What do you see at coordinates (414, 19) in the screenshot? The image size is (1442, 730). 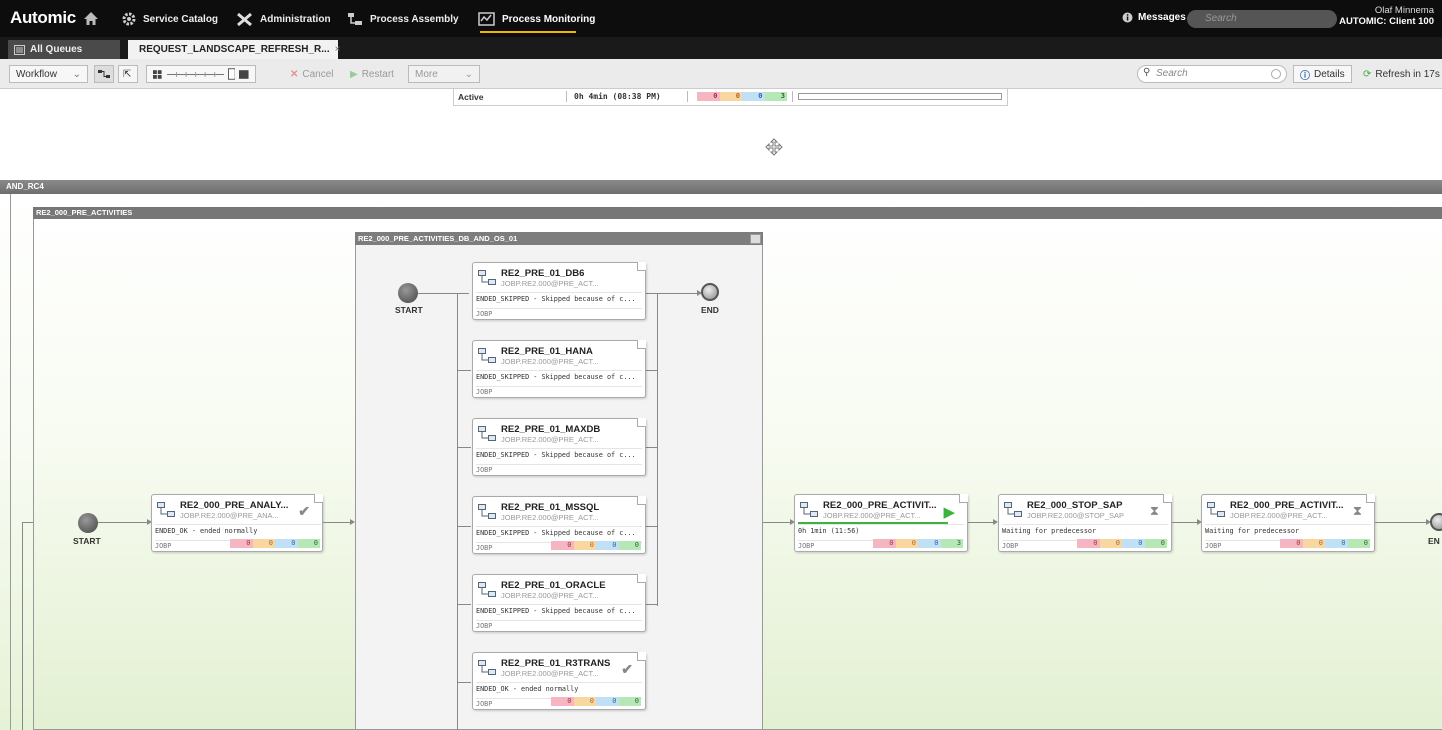 I see `nav-label: Process Assembly` at bounding box center [414, 19].